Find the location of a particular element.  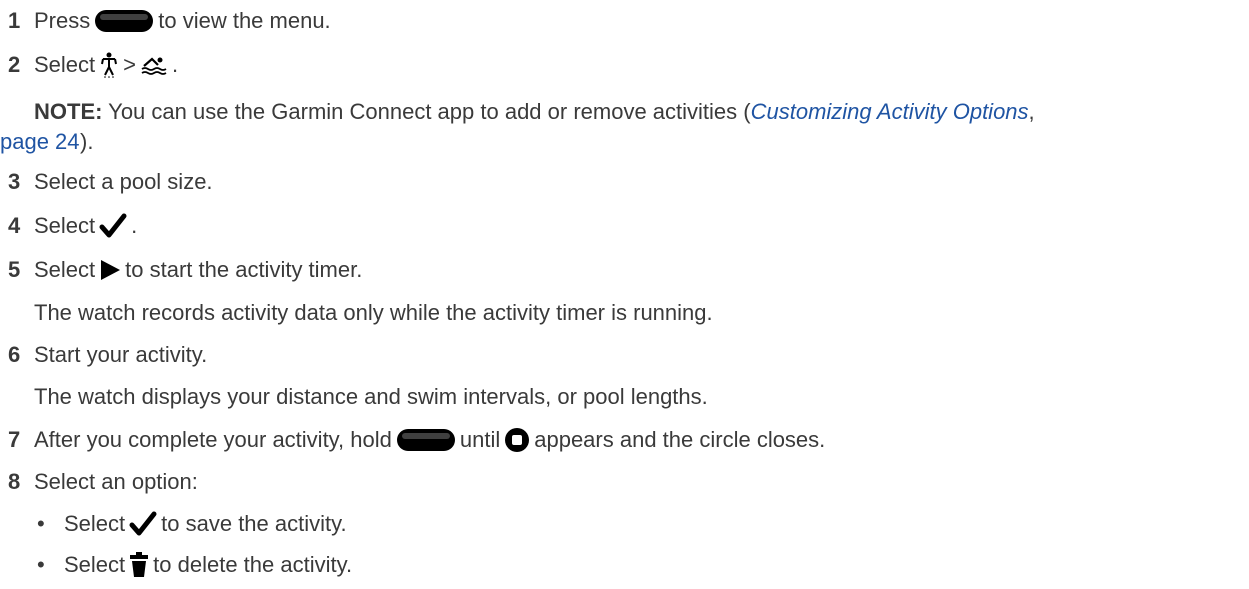

step-text-end: to view the menu. is located at coordinates (244, 20).